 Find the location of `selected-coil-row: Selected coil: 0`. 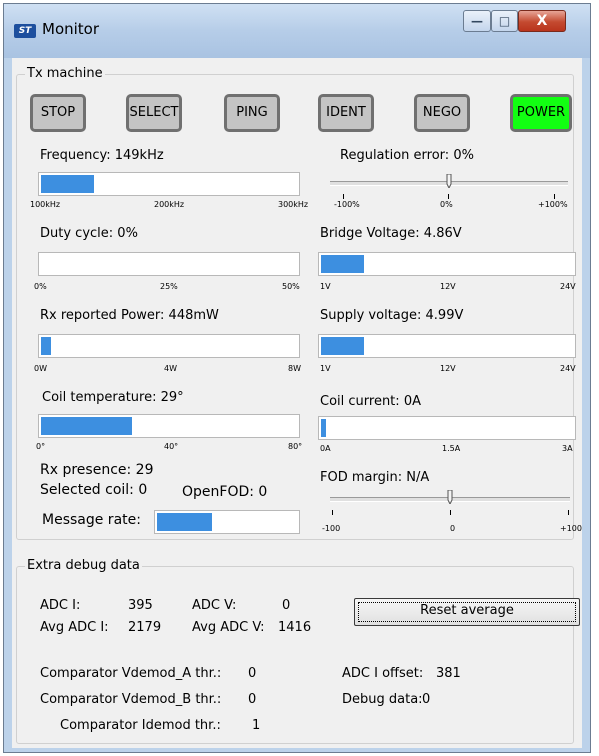

selected-coil-row: Selected coil: 0 is located at coordinates (93, 490).